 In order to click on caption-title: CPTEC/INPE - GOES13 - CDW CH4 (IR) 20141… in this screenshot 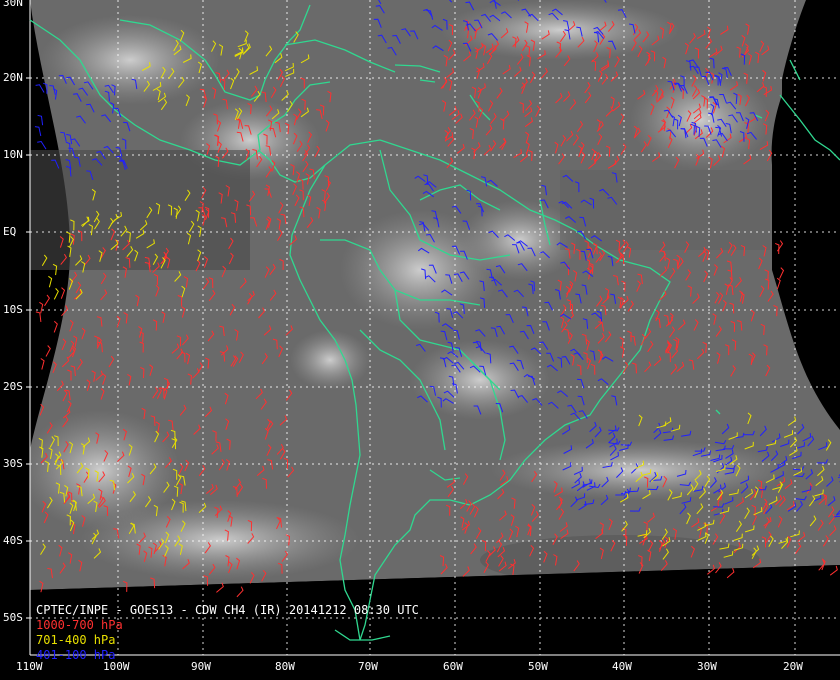, I will do `click(227, 610)`.